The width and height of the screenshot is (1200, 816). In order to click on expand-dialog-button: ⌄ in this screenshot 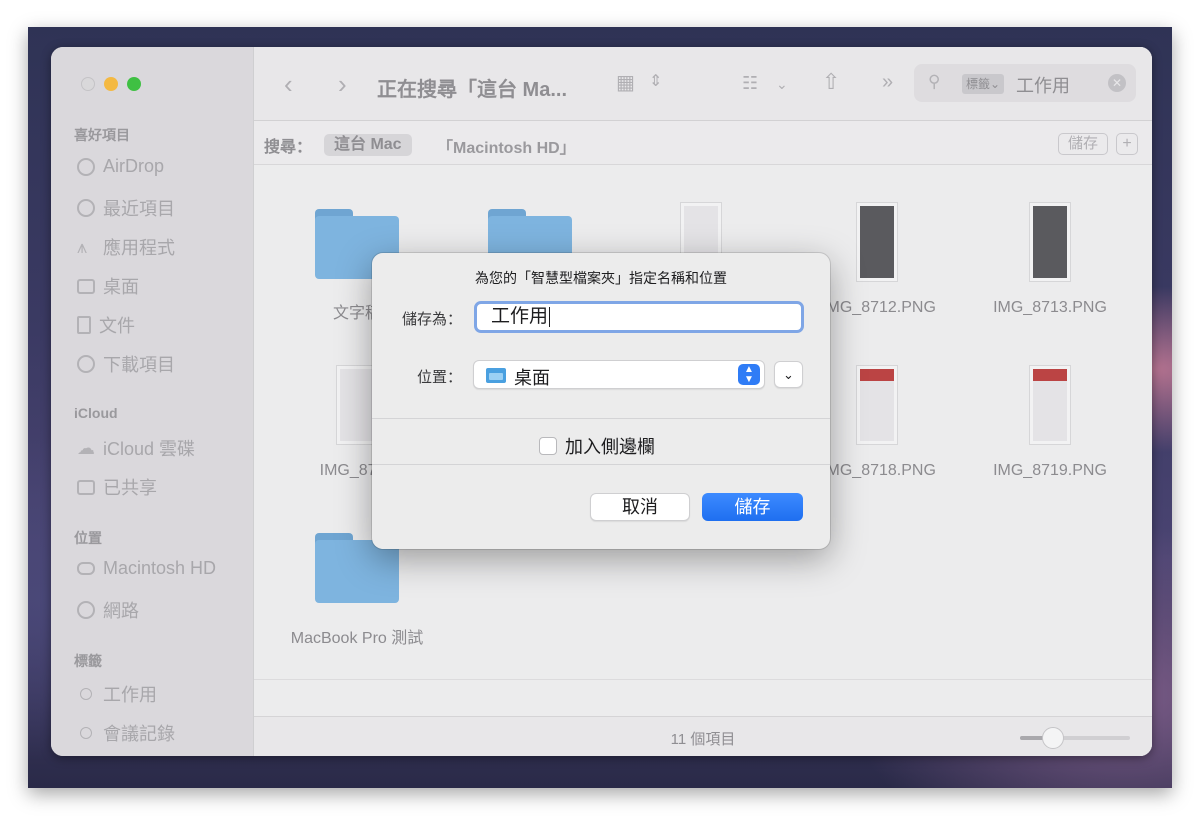, I will do `click(788, 374)`.